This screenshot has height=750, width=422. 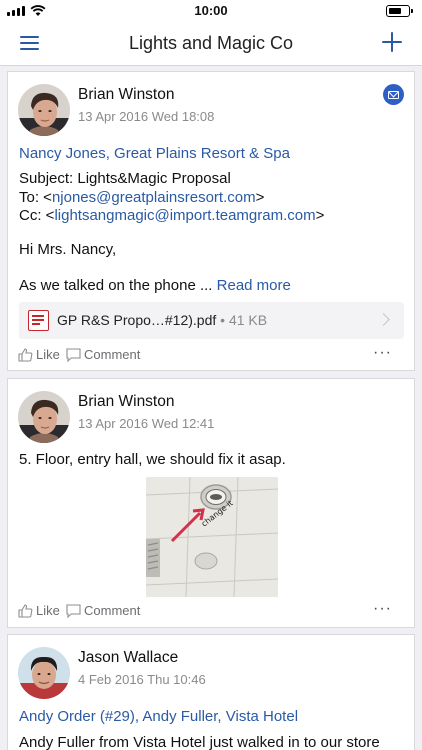 I want to click on email-cc-end: >, so click(x=320, y=215).